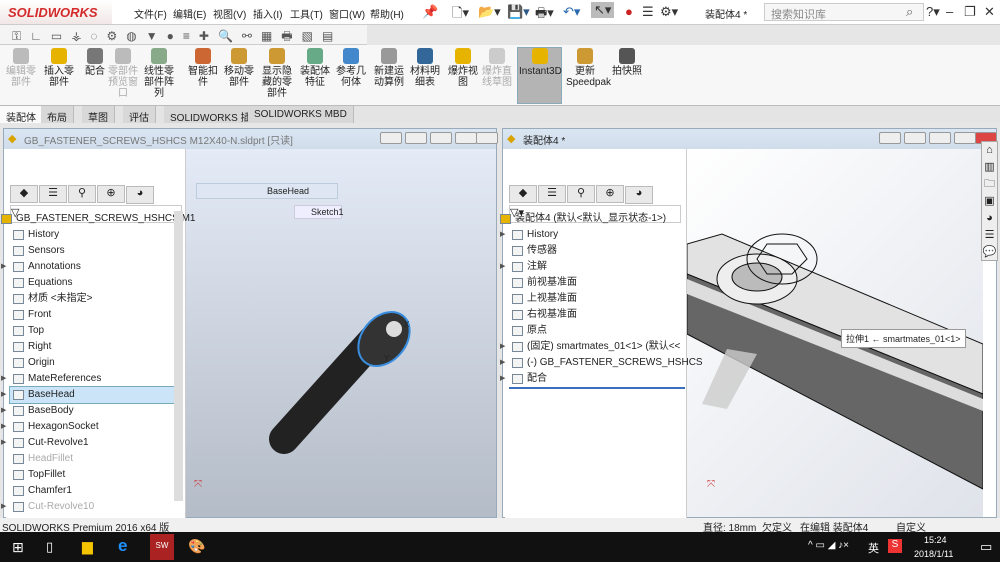 Image resolution: width=1000 pixels, height=562 pixels. What do you see at coordinates (460, 15) in the screenshot?
I see `new-file-icon: 🗋▾` at bounding box center [460, 15].